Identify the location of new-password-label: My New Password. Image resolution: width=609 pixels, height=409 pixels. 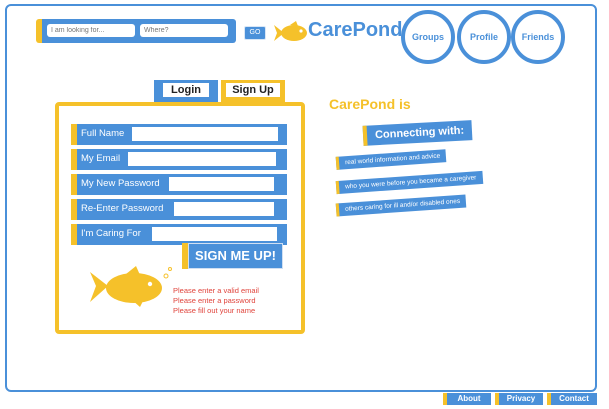
(120, 183).